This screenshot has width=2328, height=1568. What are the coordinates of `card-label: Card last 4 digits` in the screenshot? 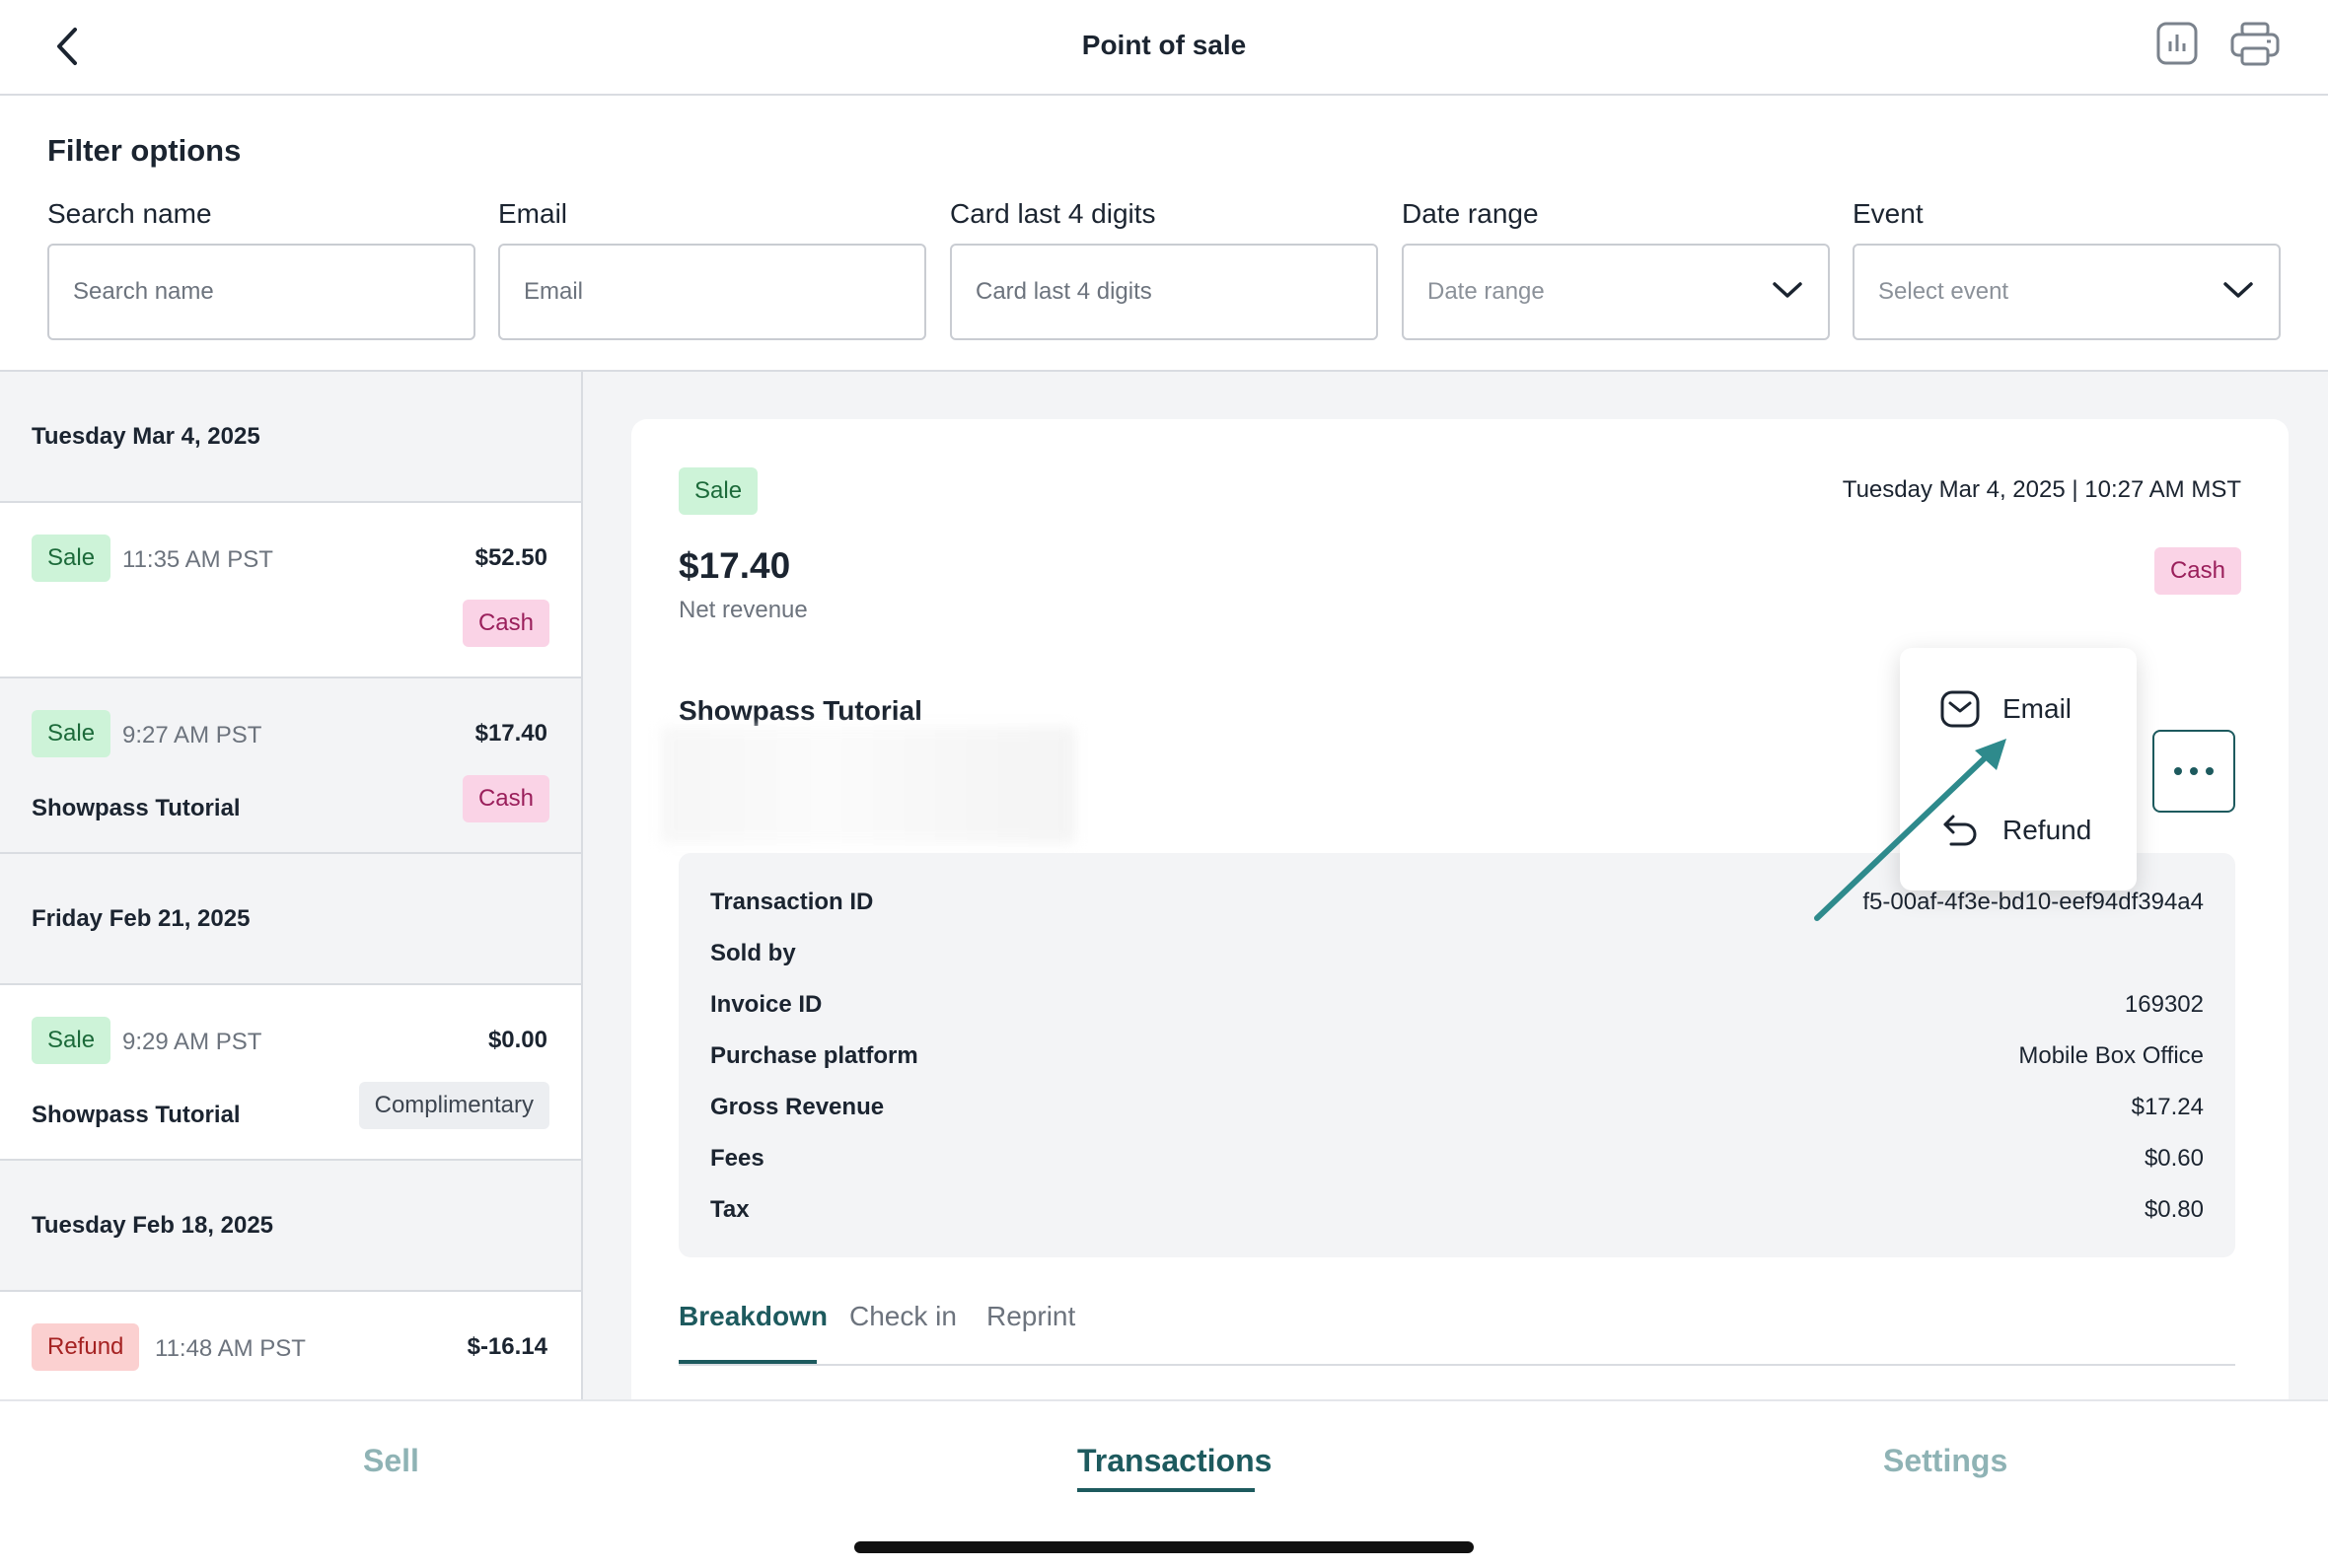 It's located at (1053, 213).